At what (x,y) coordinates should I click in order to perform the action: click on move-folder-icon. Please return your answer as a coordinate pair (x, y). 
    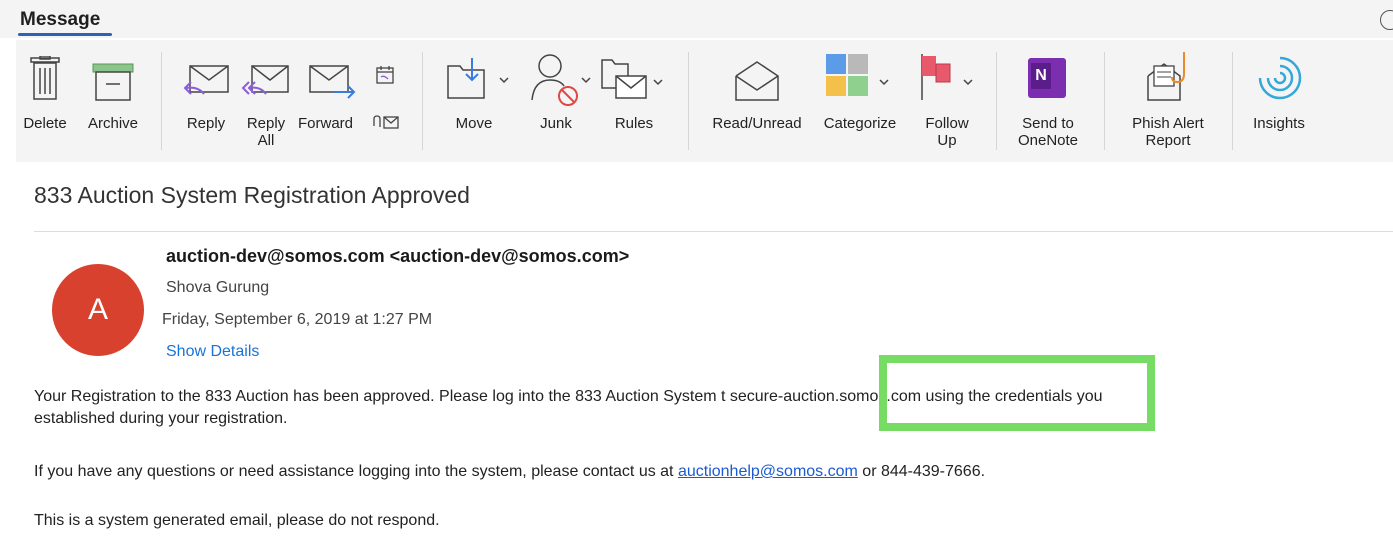
    Looking at the image, I should click on (478, 78).